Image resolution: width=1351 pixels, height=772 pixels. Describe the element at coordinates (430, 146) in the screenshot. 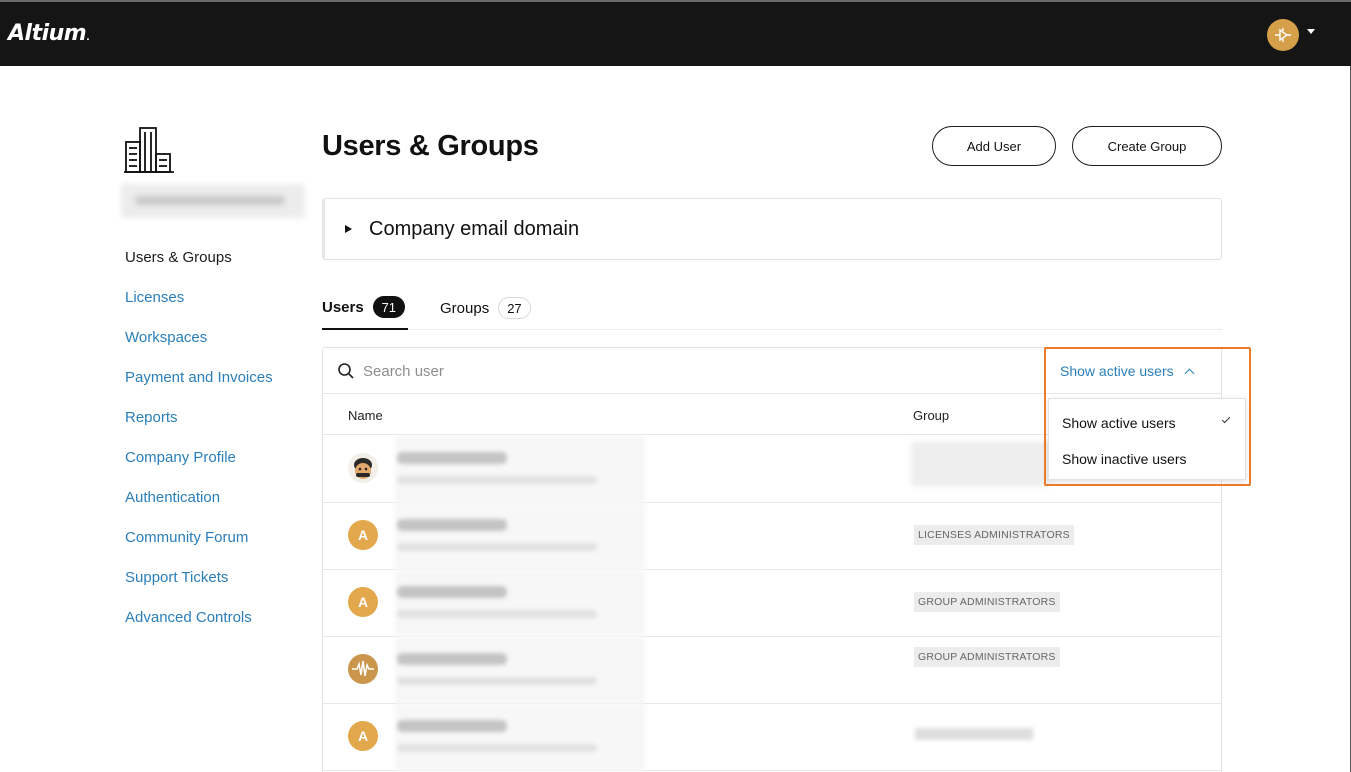

I see `page-title: Users & Groups` at that location.